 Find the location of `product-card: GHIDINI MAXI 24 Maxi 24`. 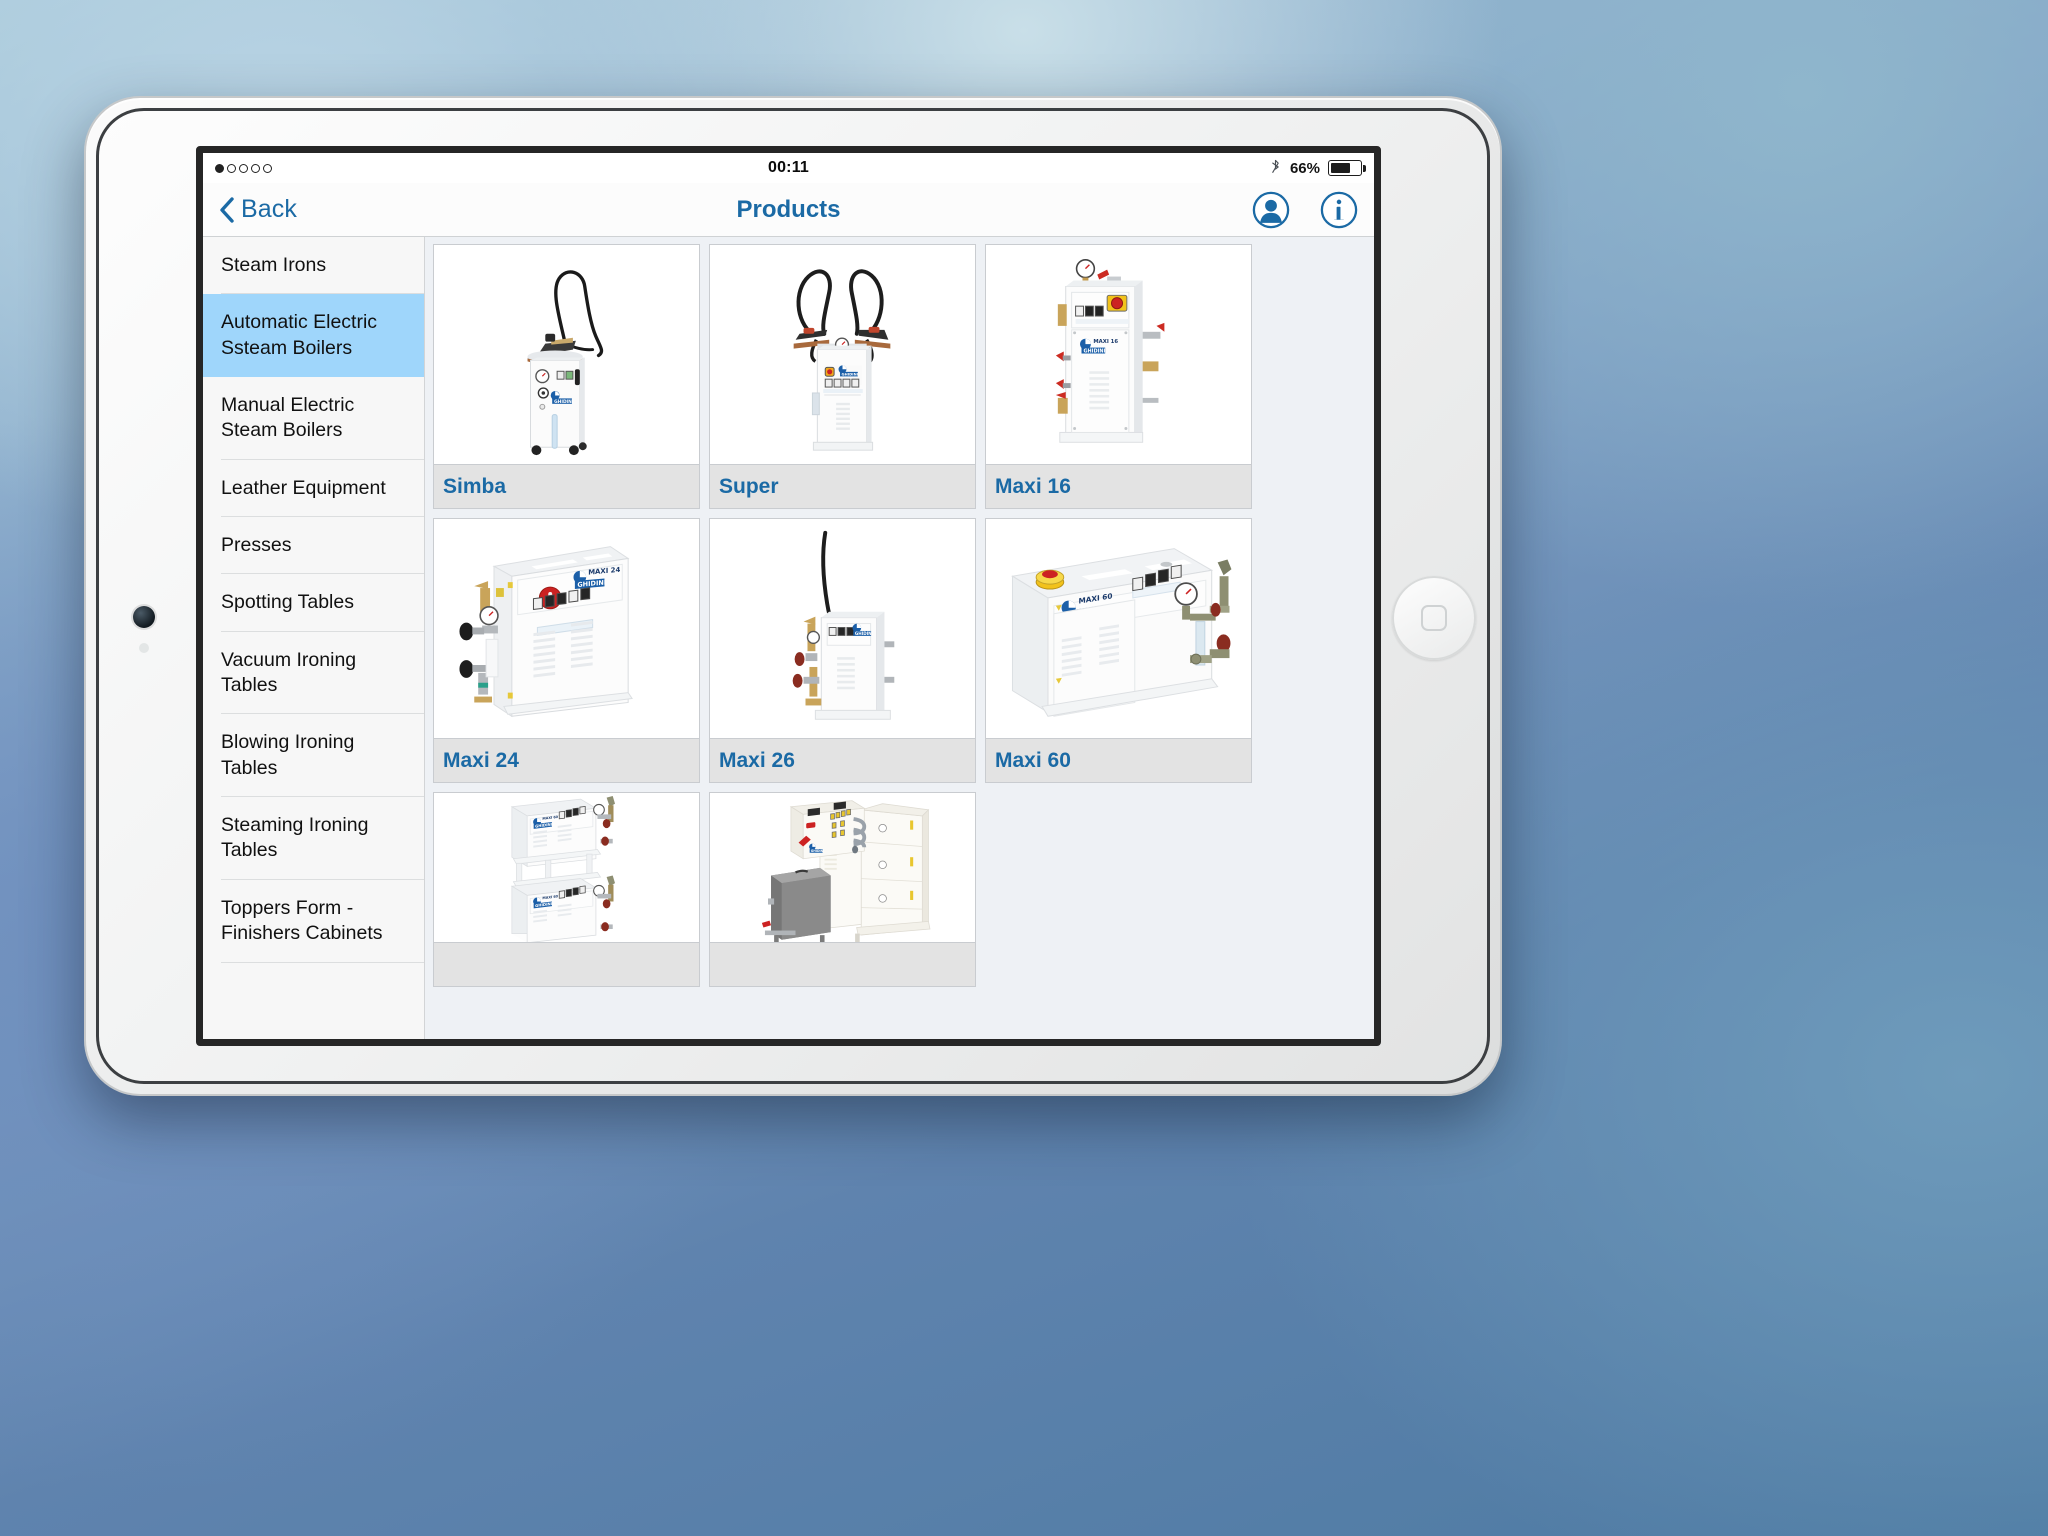

product-card: GHIDINI MAXI 24 Maxi 24 is located at coordinates (566, 650).